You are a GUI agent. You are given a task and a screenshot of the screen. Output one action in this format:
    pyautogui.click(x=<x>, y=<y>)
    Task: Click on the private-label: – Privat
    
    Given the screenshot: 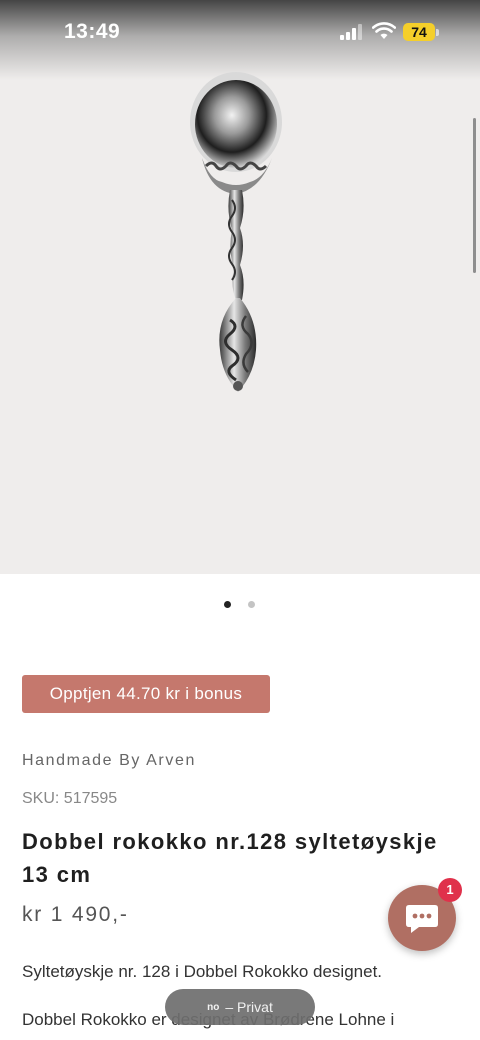 What is the action you would take?
    pyautogui.click(x=249, y=1007)
    